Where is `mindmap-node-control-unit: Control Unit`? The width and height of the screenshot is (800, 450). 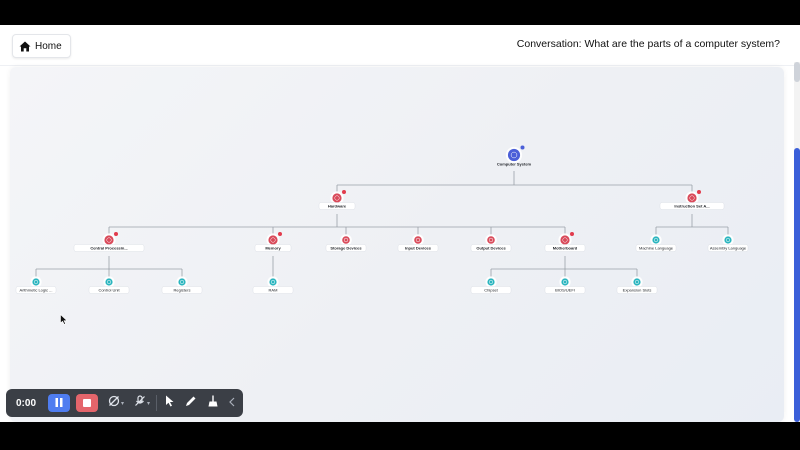
mindmap-node-control-unit: Control Unit is located at coordinates (109, 285).